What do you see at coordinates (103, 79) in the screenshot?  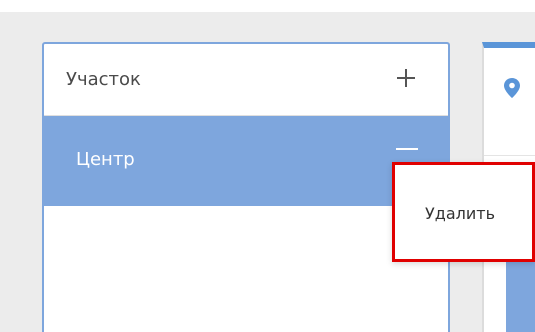 I see `area-panel-title: Участок` at bounding box center [103, 79].